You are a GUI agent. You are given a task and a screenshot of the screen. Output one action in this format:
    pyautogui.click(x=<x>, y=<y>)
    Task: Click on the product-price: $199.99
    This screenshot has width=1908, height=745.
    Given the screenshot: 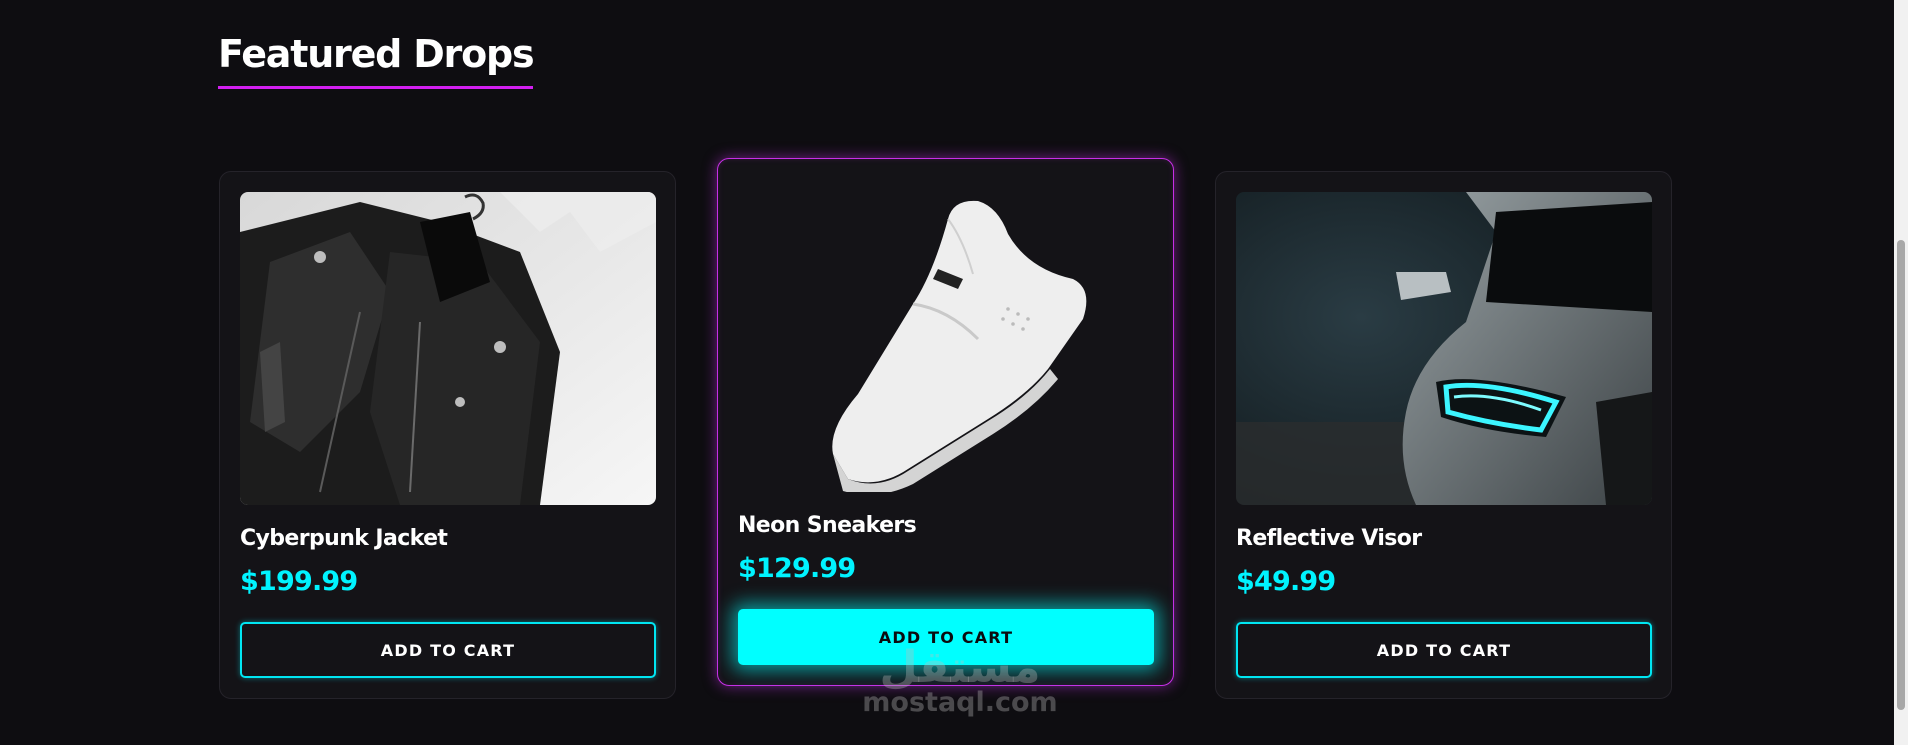 What is the action you would take?
    pyautogui.click(x=299, y=581)
    